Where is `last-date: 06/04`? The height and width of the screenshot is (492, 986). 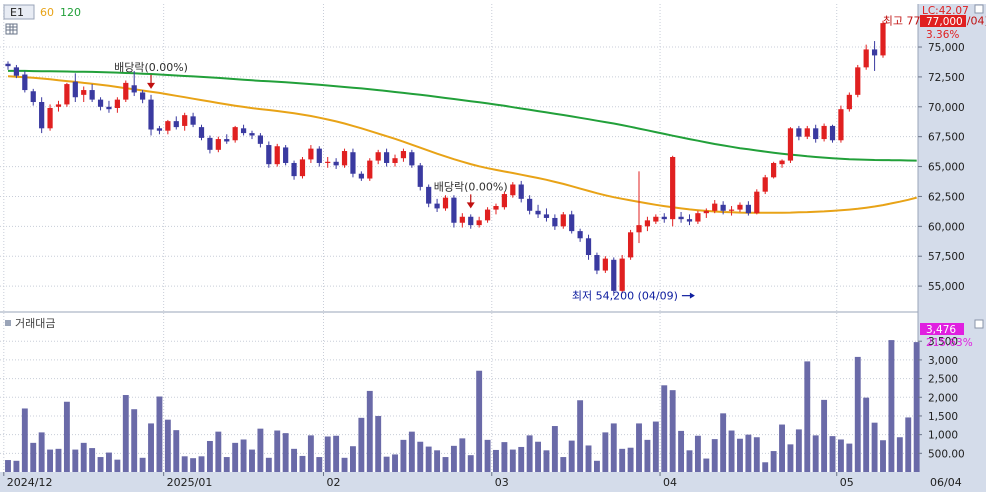 last-date: 06/04 is located at coordinates (946, 482).